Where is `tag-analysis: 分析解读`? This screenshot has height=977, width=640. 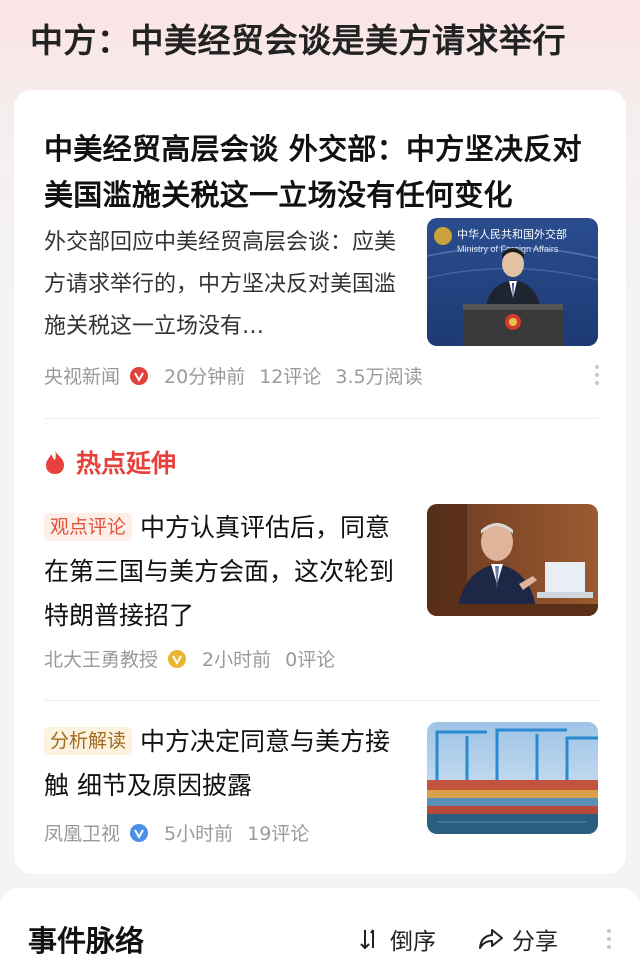 tag-analysis: 分析解读 is located at coordinates (88, 741).